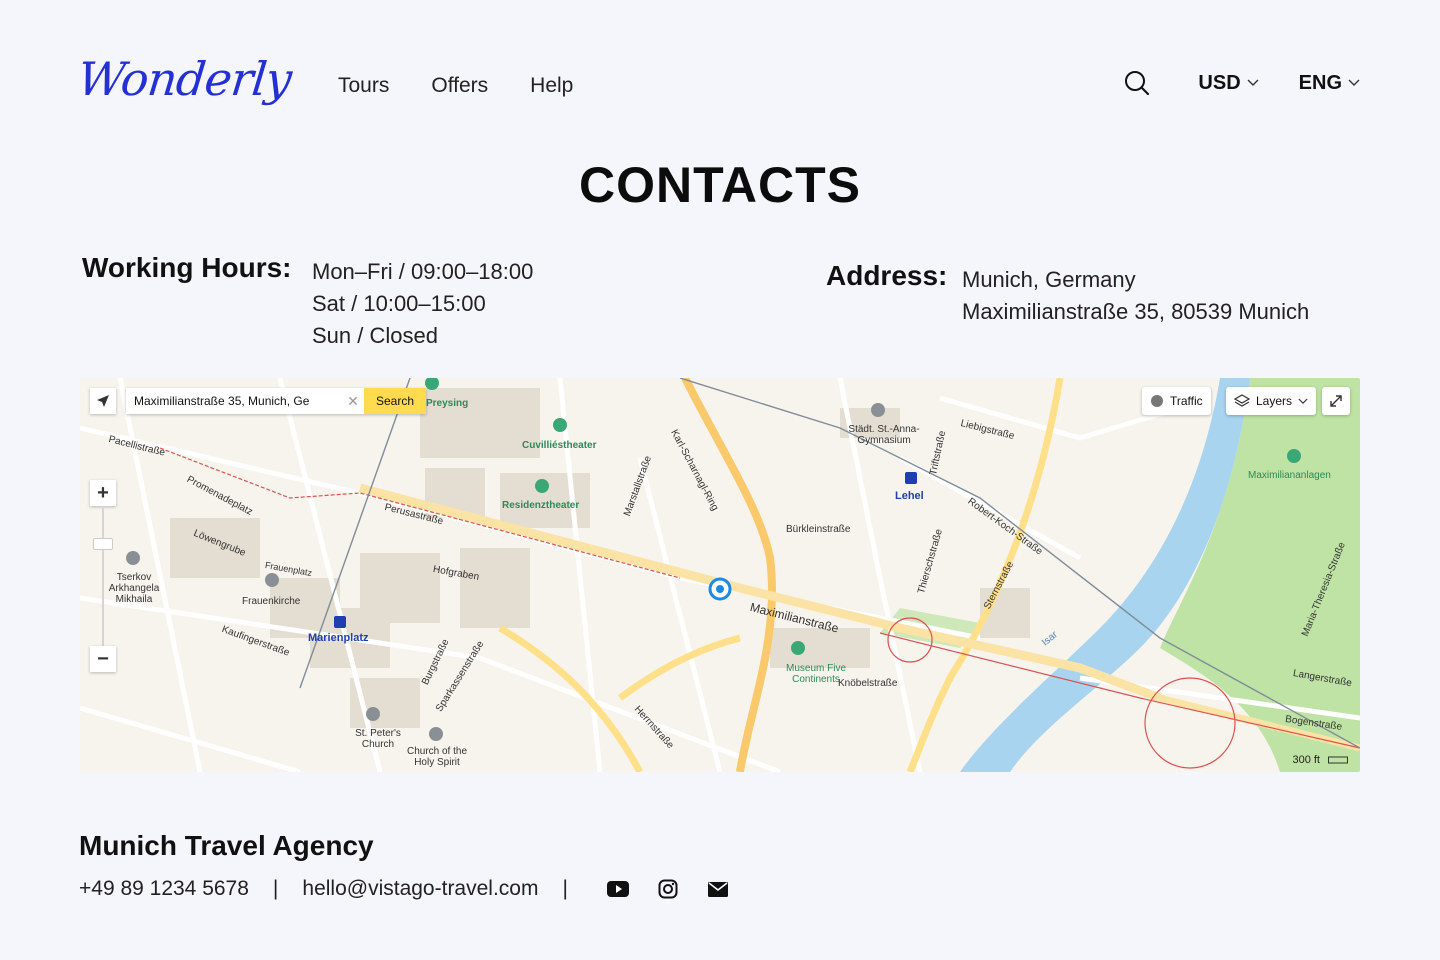 The width and height of the screenshot is (1440, 960). Describe the element at coordinates (378, 739) in the screenshot. I see `map-label: St. Peter's Church` at that location.